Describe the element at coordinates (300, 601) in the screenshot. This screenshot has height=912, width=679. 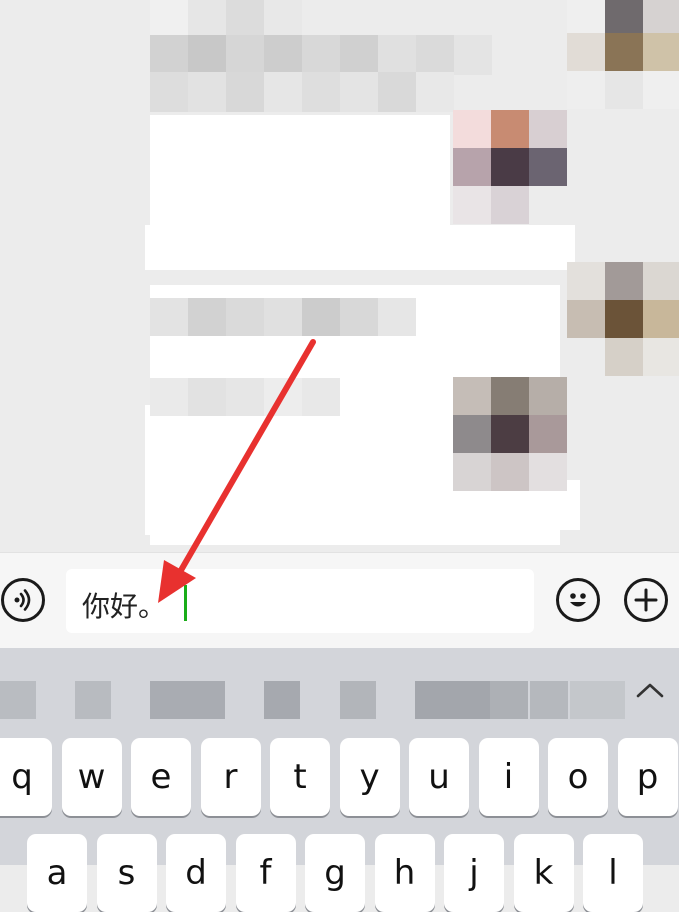
I see `message-text-input: 你好。` at that location.